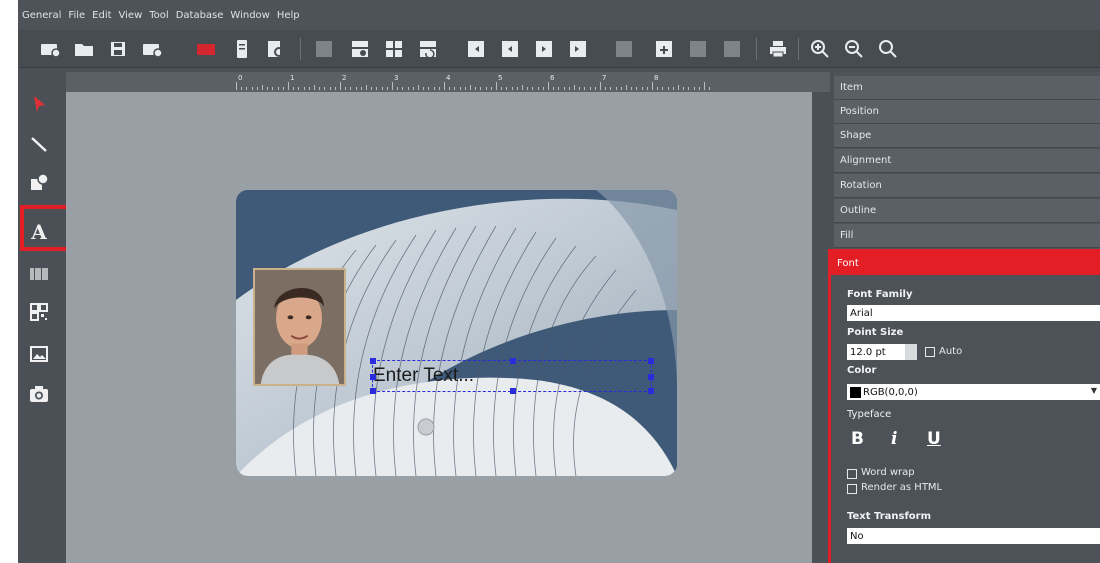 This screenshot has width=1100, height=563. Describe the element at coordinates (967, 211) in the screenshot. I see `section-outline: Outline` at that location.